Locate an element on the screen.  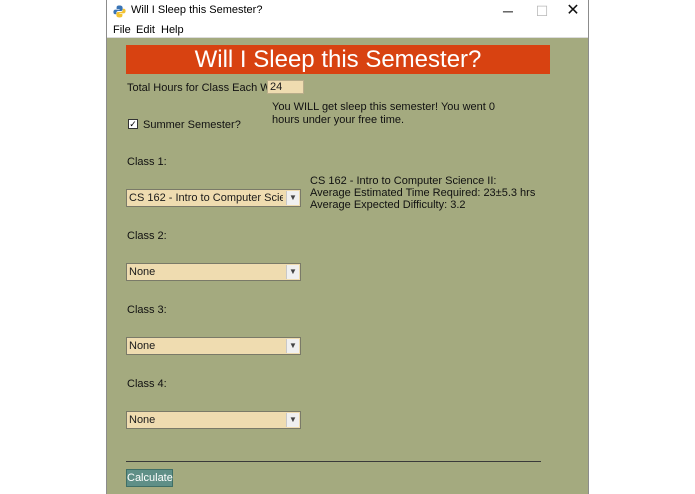
minimize-button: ─ is located at coordinates (508, 11).